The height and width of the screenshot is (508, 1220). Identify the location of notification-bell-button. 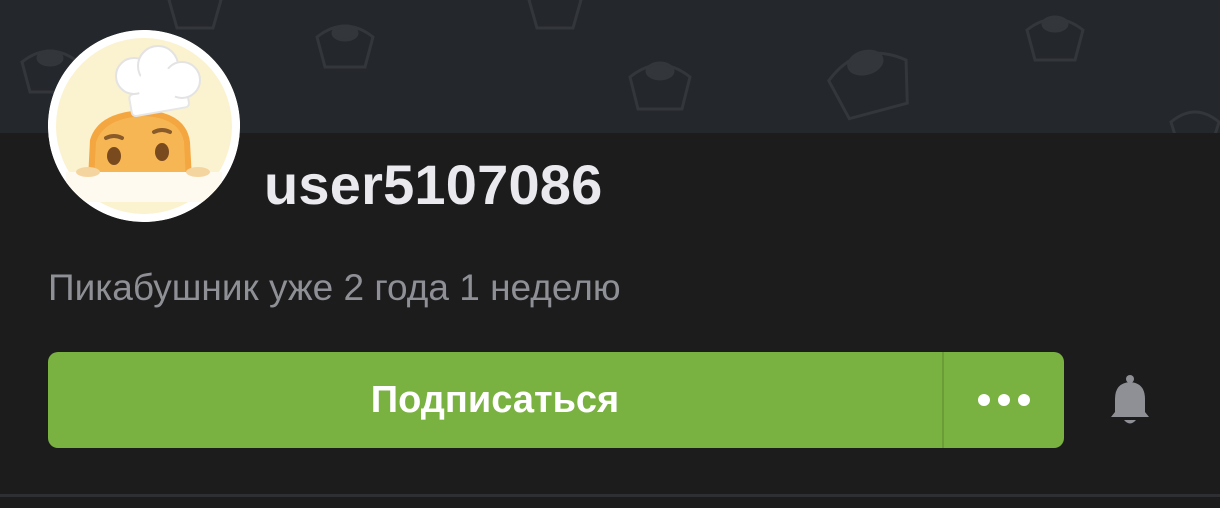
(1130, 400).